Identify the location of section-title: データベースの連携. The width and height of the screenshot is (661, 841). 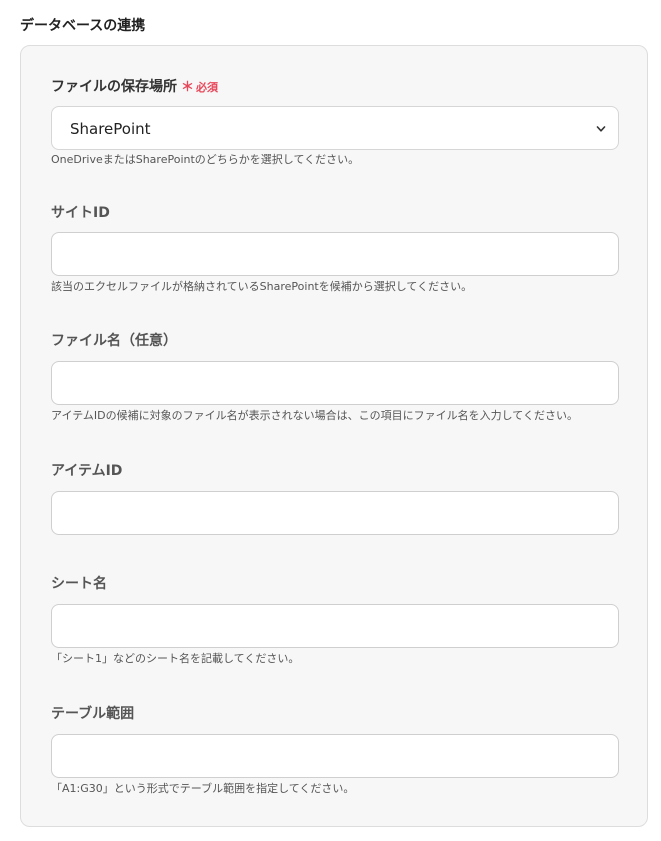
(83, 26).